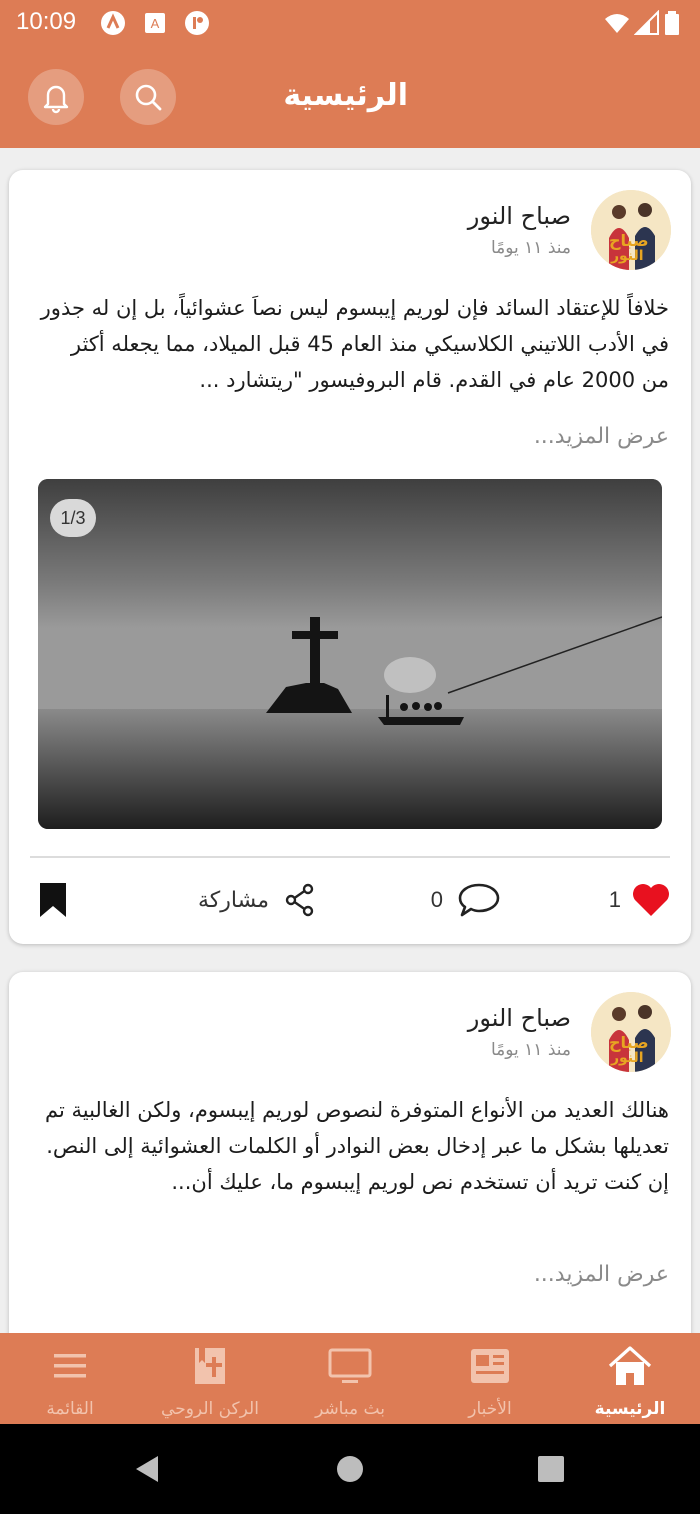 The height and width of the screenshot is (1514, 700). I want to click on nav-live-label: بث مباشر, so click(350, 1409).